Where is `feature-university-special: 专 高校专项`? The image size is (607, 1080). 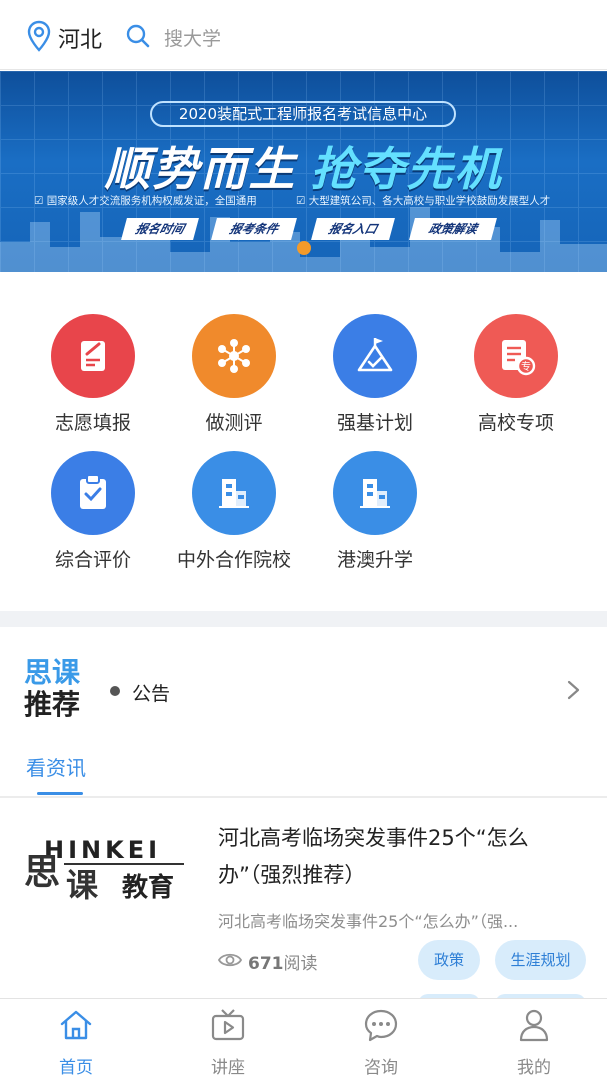
feature-university-special: 专 高校专项 is located at coordinates (516, 374).